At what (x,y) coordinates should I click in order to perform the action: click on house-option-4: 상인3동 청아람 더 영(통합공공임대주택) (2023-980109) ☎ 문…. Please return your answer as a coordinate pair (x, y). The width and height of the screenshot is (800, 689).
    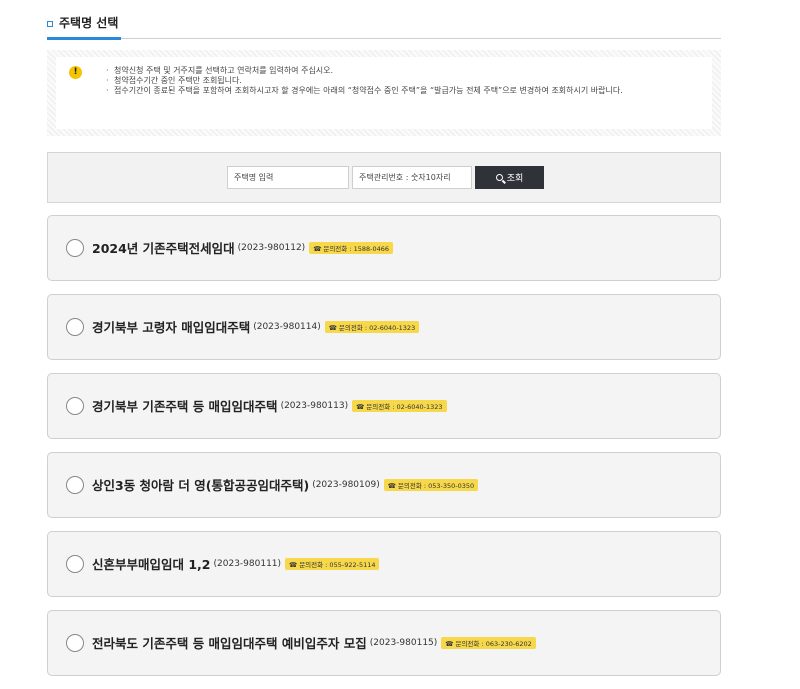
    Looking at the image, I should click on (384, 485).